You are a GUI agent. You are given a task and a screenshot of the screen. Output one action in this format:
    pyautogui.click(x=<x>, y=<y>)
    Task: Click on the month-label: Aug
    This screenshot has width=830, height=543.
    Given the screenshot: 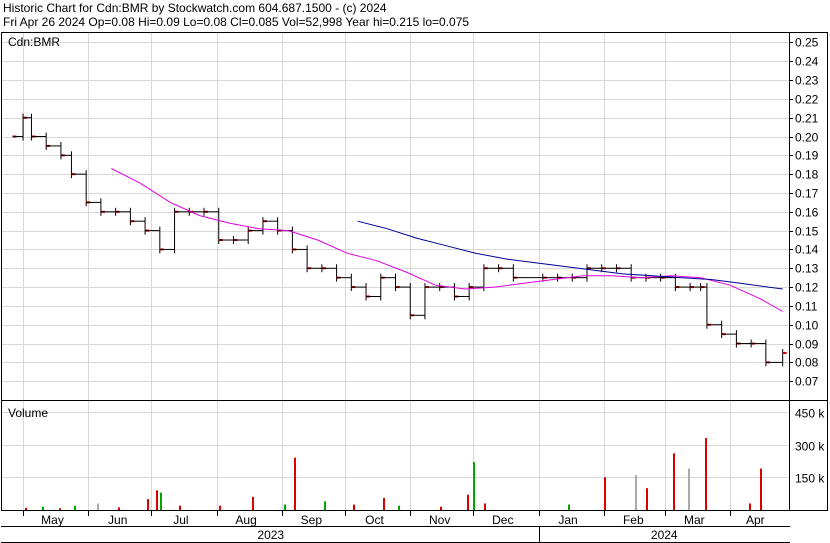 What is the action you would take?
    pyautogui.click(x=245, y=520)
    